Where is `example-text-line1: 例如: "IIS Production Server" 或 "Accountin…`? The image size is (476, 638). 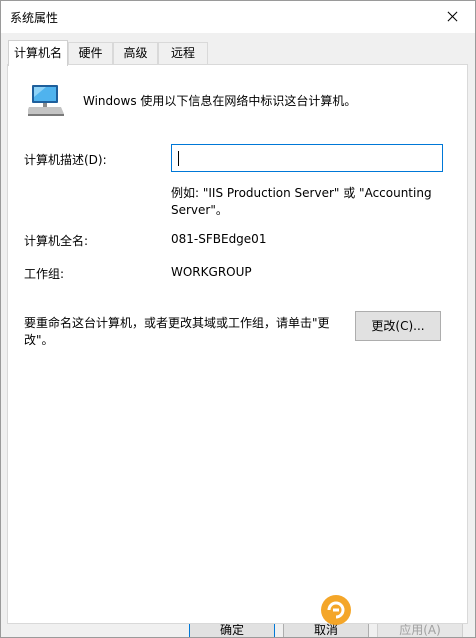
example-text-line1: 例如: "IIS Production Server" 或 "Accountin… is located at coordinates (301, 193).